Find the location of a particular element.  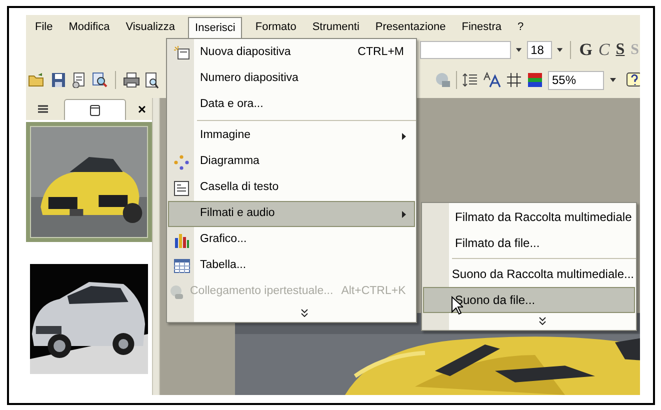

menu-item: Numero diapositiva is located at coordinates (291, 79).